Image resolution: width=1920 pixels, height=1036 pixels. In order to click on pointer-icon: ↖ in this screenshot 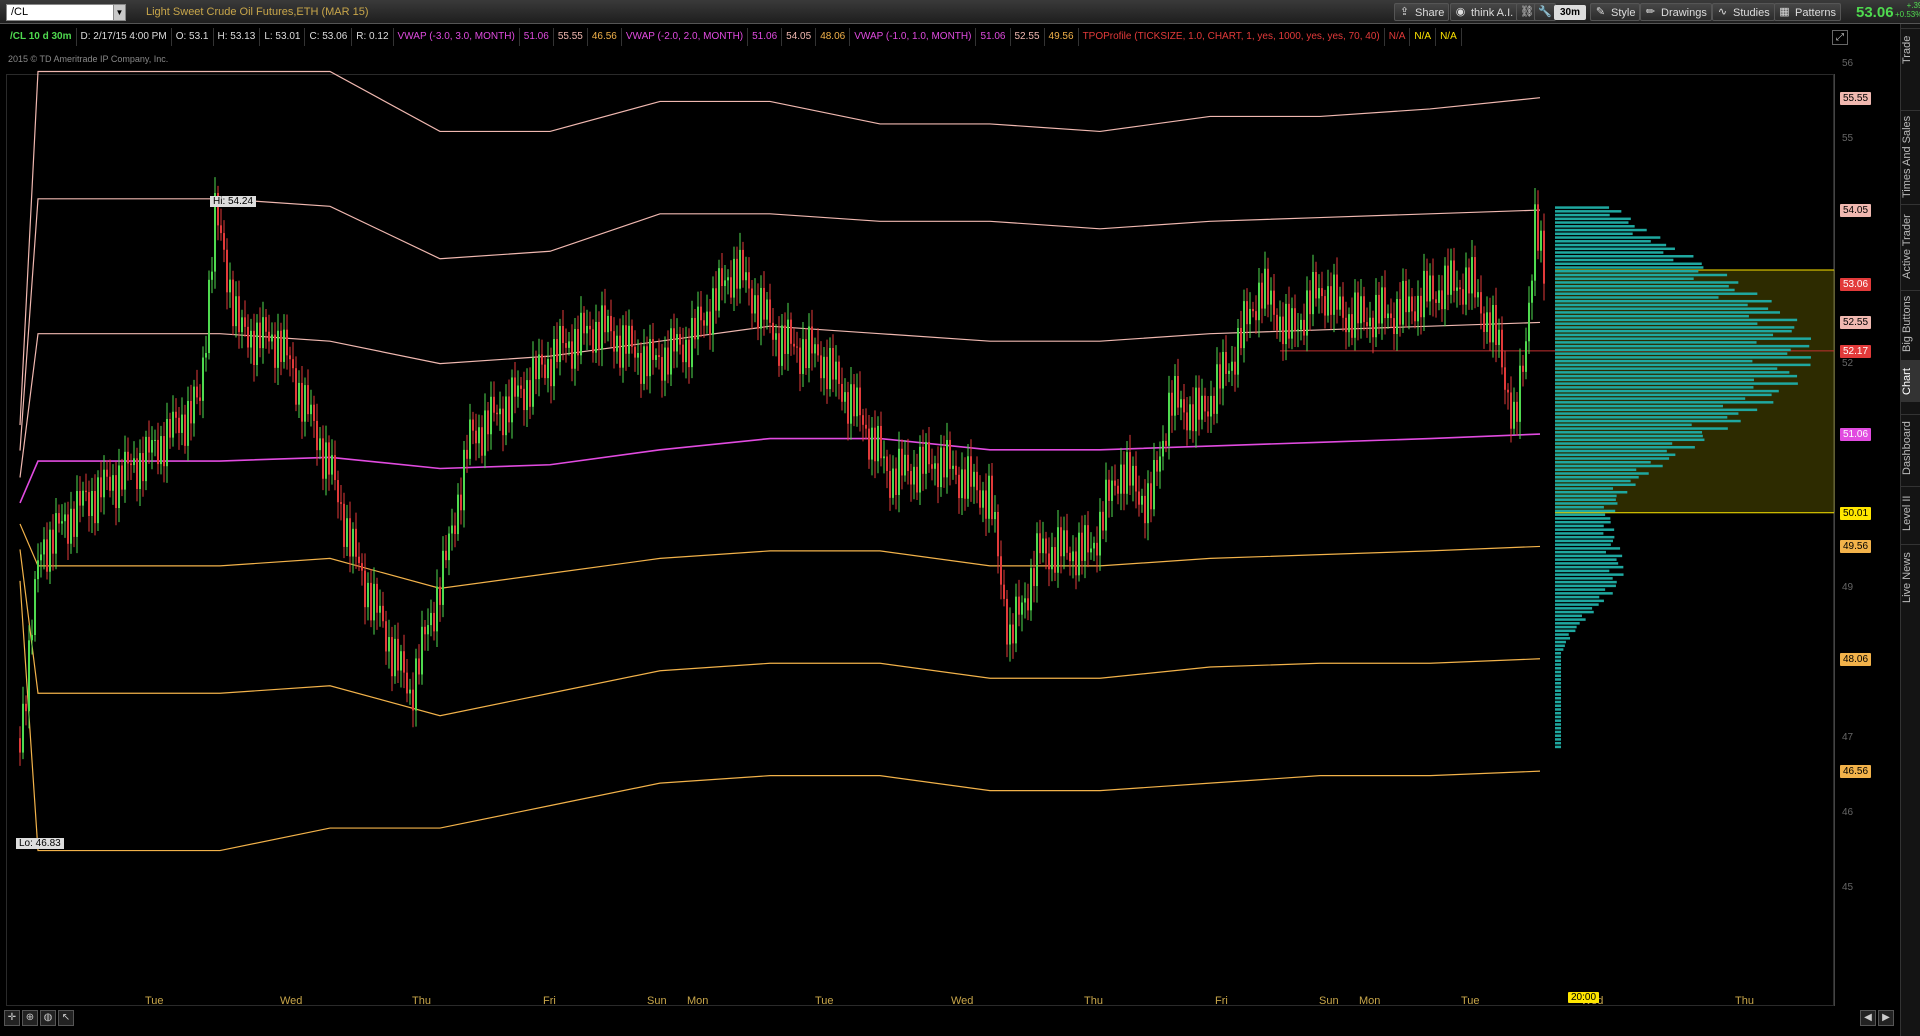, I will do `click(66, 1018)`.